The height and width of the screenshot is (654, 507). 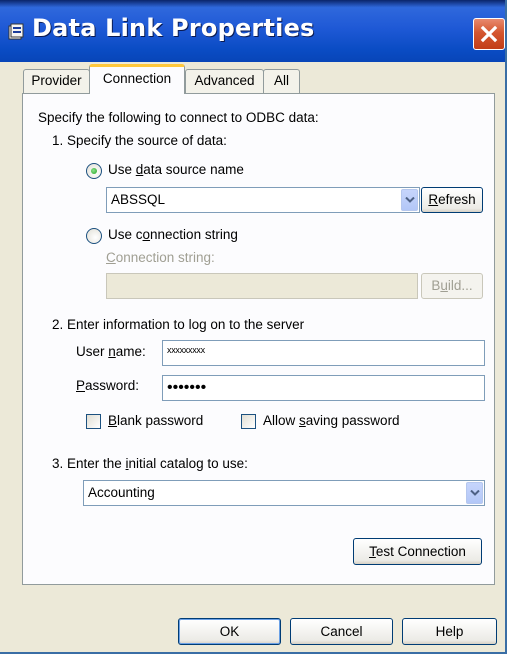 What do you see at coordinates (138, 199) in the screenshot?
I see `dsn-value: ABSSQL` at bounding box center [138, 199].